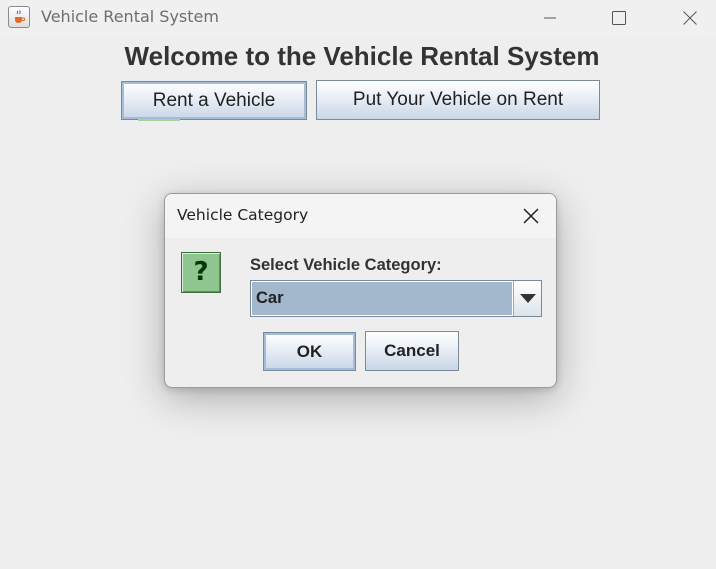 The image size is (716, 569). I want to click on cancel-button: Cancel, so click(412, 351).